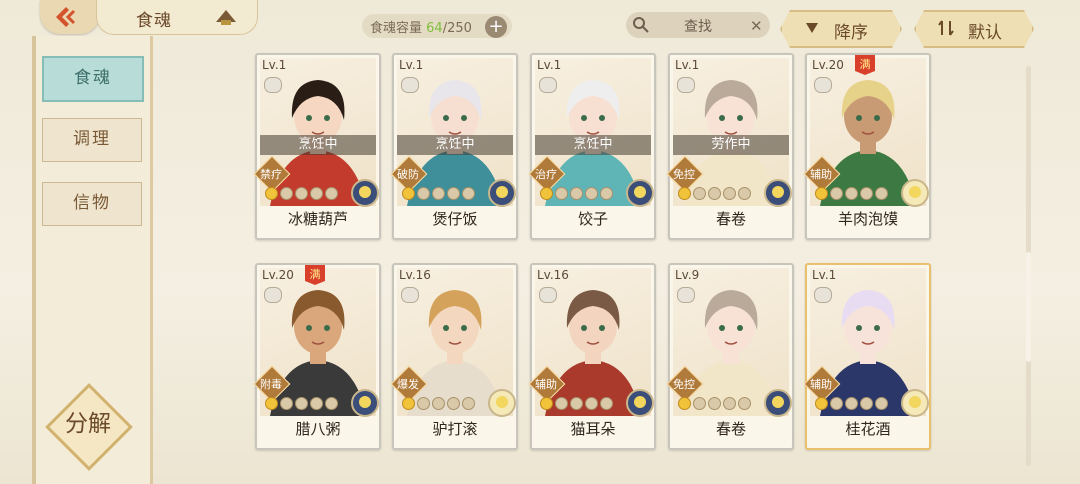  Describe the element at coordinates (867, 356) in the screenshot. I see `food-soul-card: Lv.1 辅助 桂花酒` at that location.